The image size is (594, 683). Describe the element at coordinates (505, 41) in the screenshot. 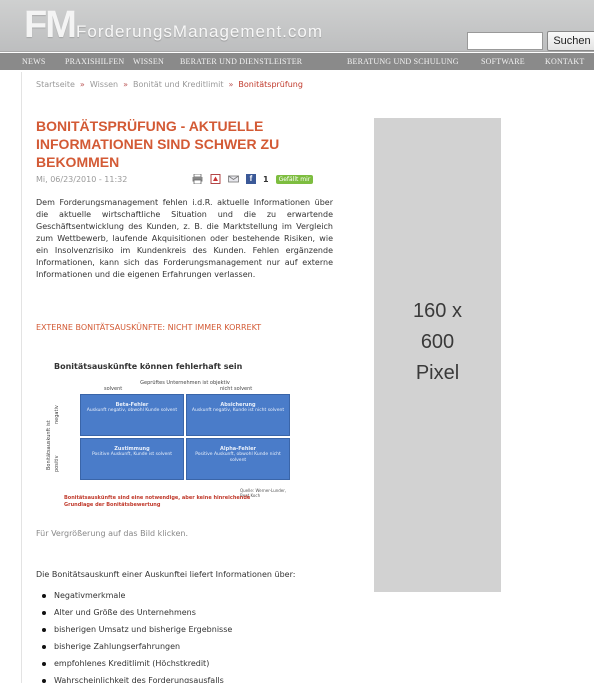

I see `search-input` at that location.